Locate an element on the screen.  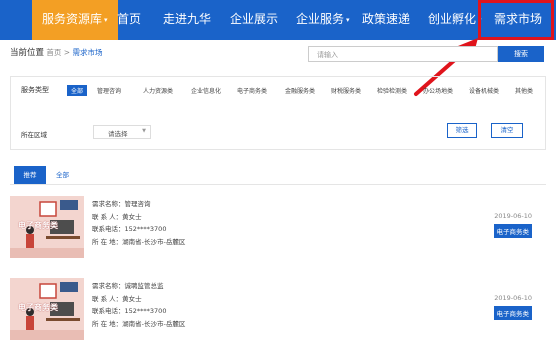
region-select: 请选择 ▼ is located at coordinates (122, 132).